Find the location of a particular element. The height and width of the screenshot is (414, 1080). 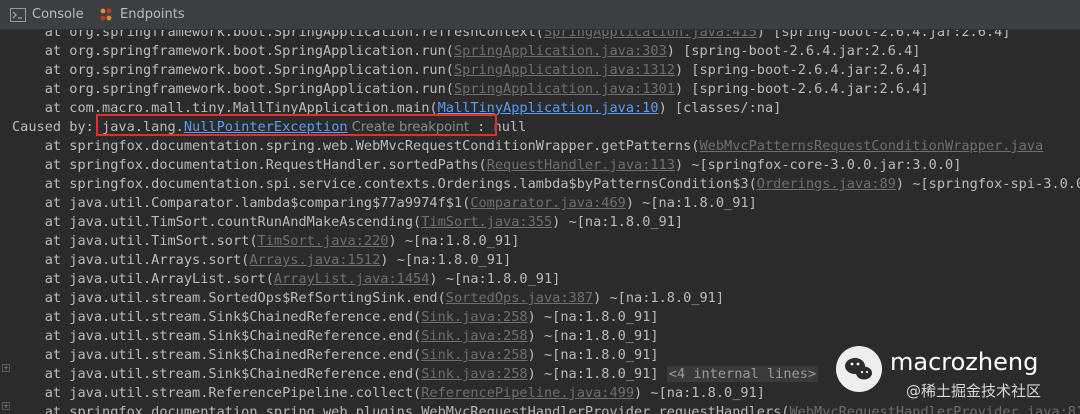

source-link: RequestHandler.java:113 is located at coordinates (581, 165).